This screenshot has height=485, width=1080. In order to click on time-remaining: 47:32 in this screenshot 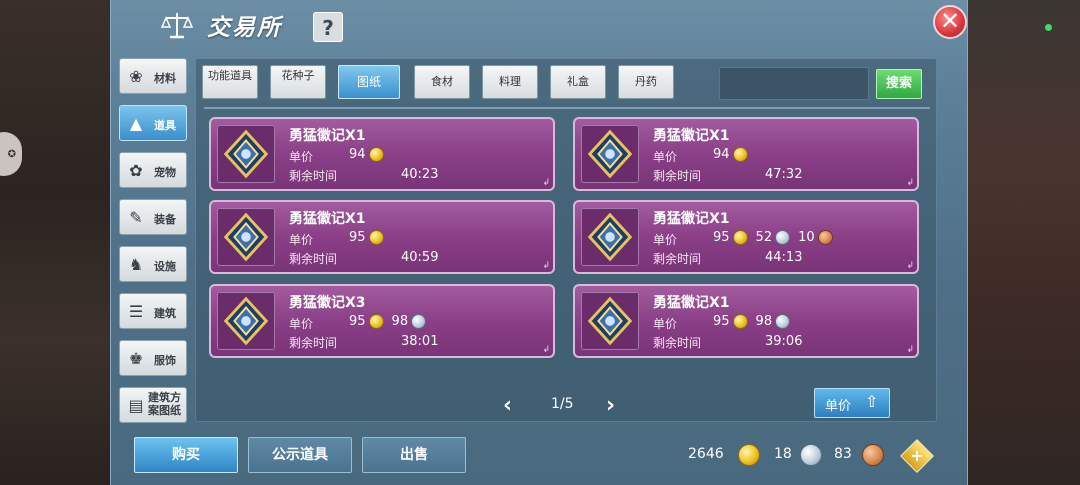, I will do `click(784, 174)`.